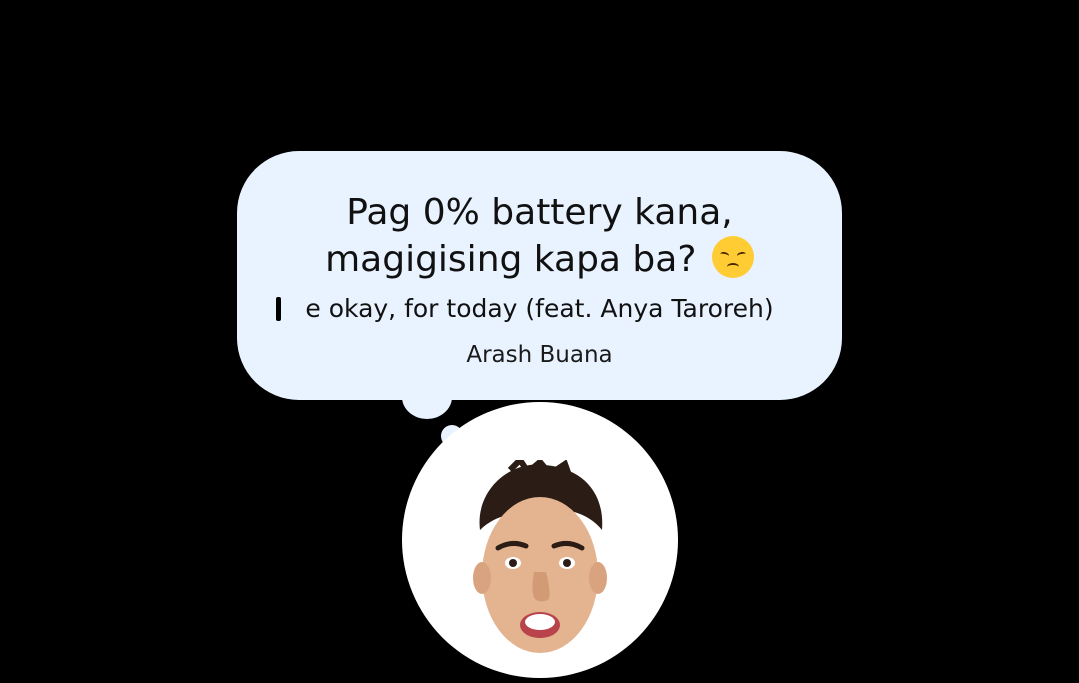 Image resolution: width=1079 pixels, height=683 pixels. Describe the element at coordinates (540, 556) in the screenshot. I see `avatar-face-illustration` at that location.